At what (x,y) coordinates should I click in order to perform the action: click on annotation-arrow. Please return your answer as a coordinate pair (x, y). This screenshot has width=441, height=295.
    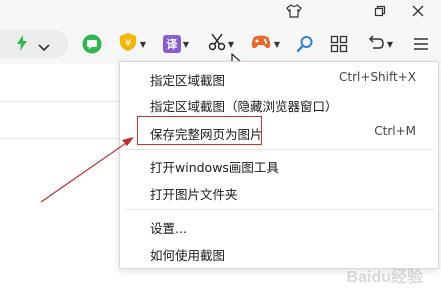
    Looking at the image, I should click on (87, 170).